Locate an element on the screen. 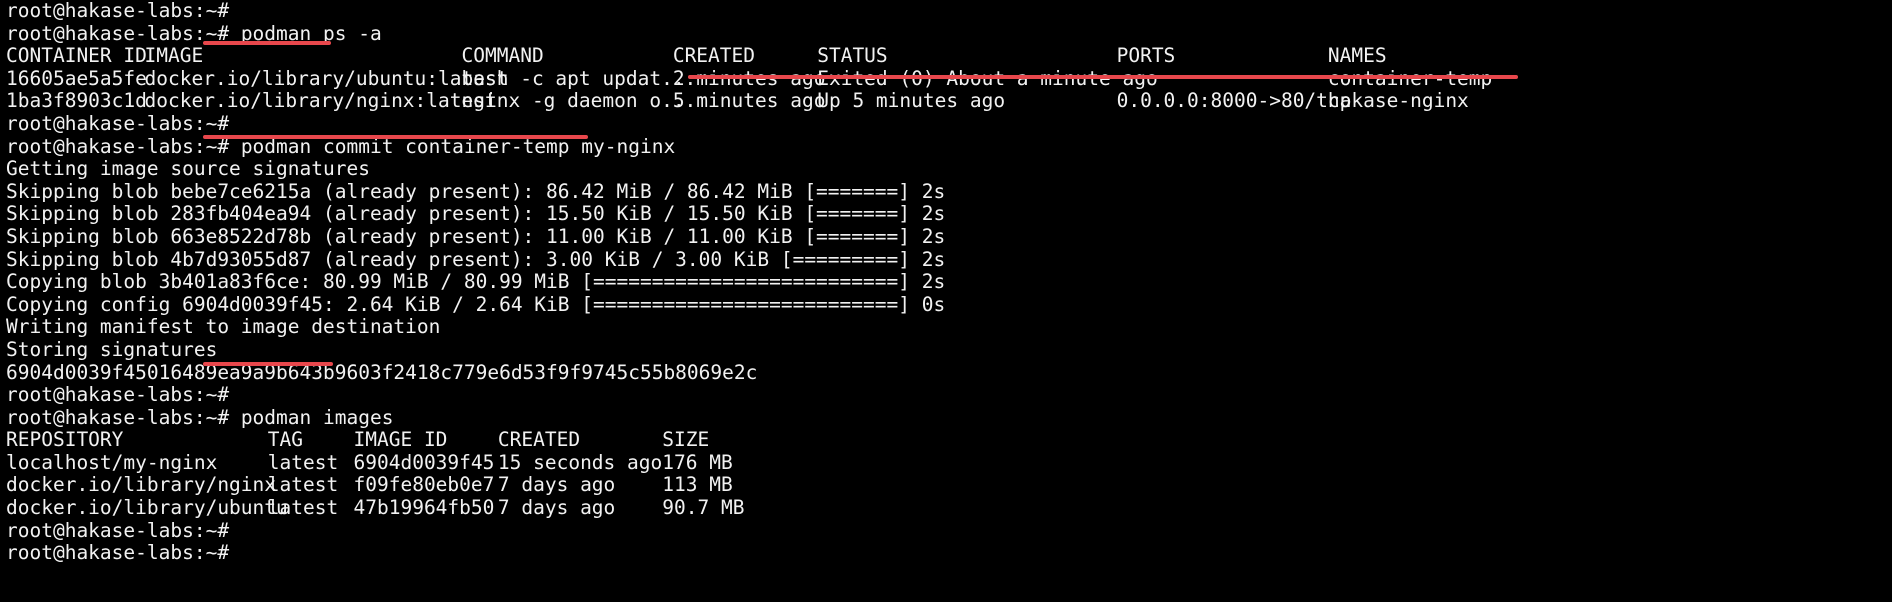  prompt-line: root@hakase-labs:~# podman images is located at coordinates (475, 417).